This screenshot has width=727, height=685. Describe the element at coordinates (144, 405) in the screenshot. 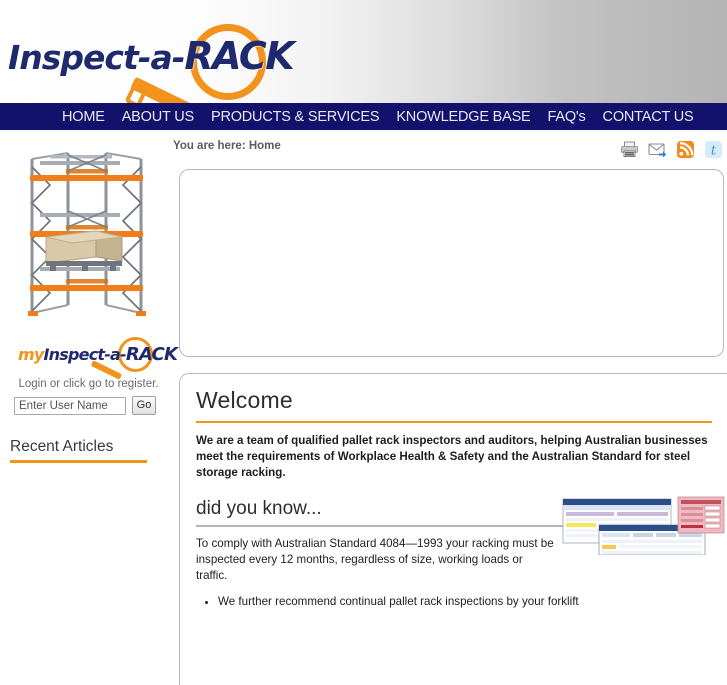

I see `login-go-button: Go` at that location.